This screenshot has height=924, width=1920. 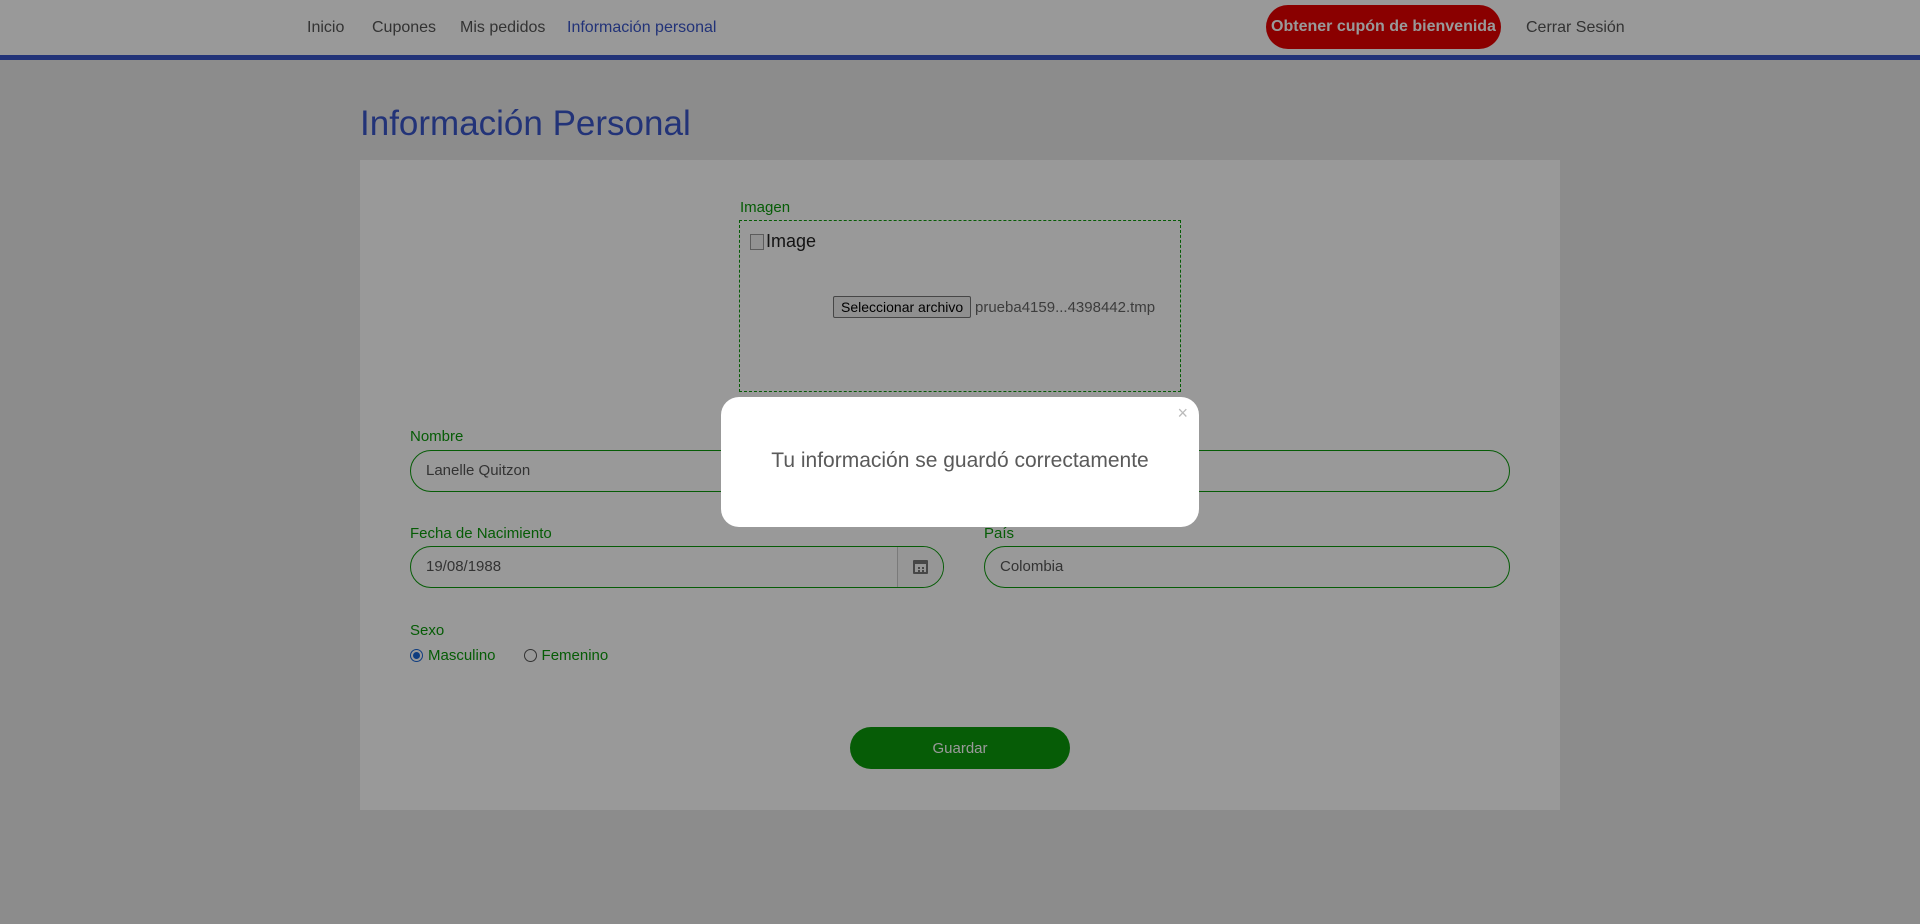 I want to click on success-modal: × Tu información se guardó correctamente, so click(x=960, y=462).